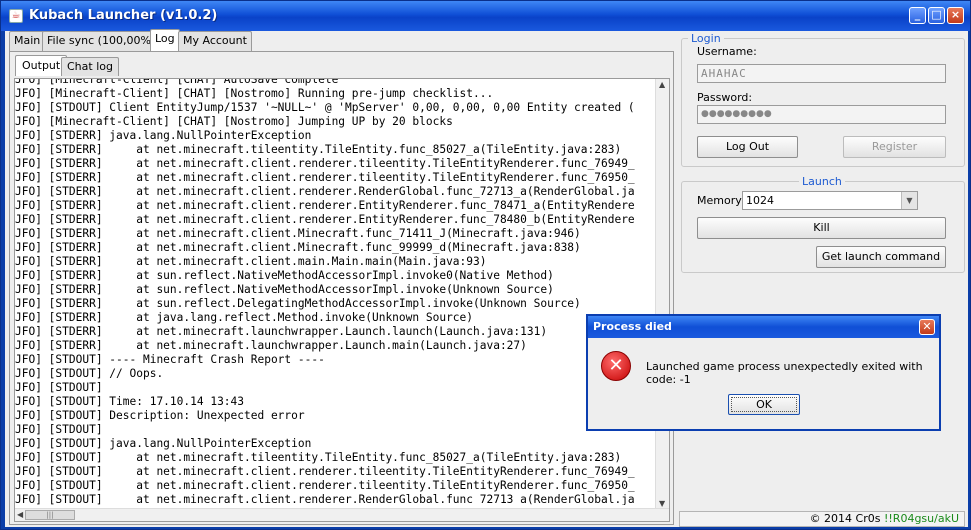 This screenshot has height=530, width=971. What do you see at coordinates (662, 84) in the screenshot?
I see `scroll-up-icon: ▲` at bounding box center [662, 84].